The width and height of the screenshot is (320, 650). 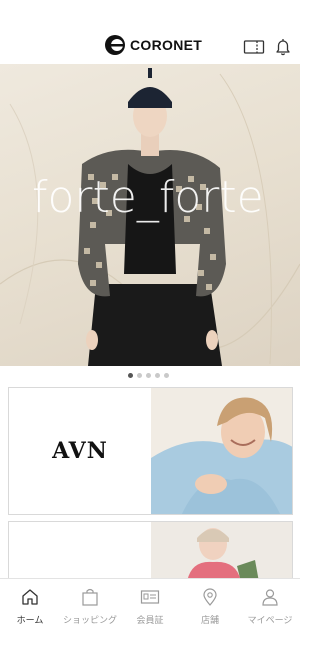 What do you see at coordinates (210, 597) in the screenshot?
I see `location-pin-icon` at bounding box center [210, 597].